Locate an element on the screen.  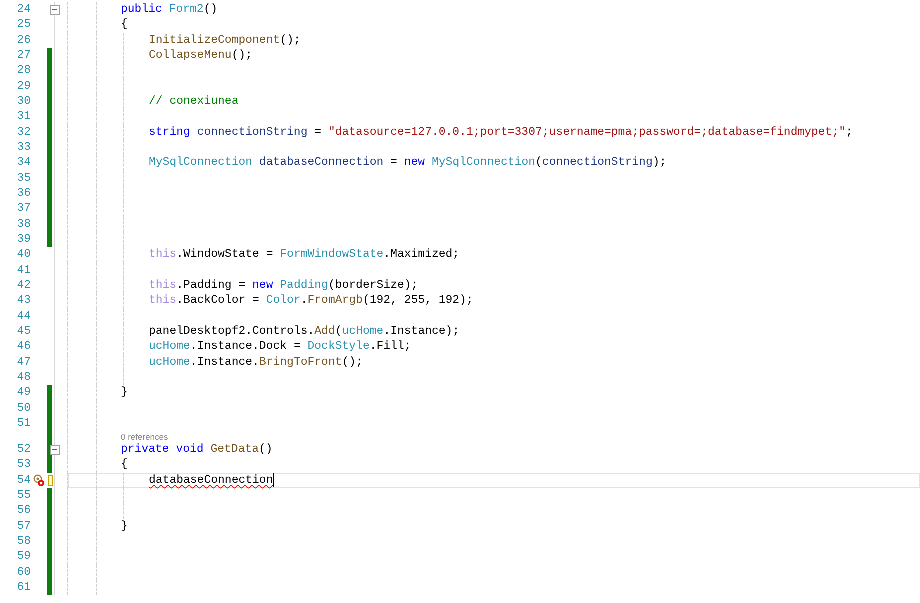
code-line: private void GetData() is located at coordinates (197, 450).